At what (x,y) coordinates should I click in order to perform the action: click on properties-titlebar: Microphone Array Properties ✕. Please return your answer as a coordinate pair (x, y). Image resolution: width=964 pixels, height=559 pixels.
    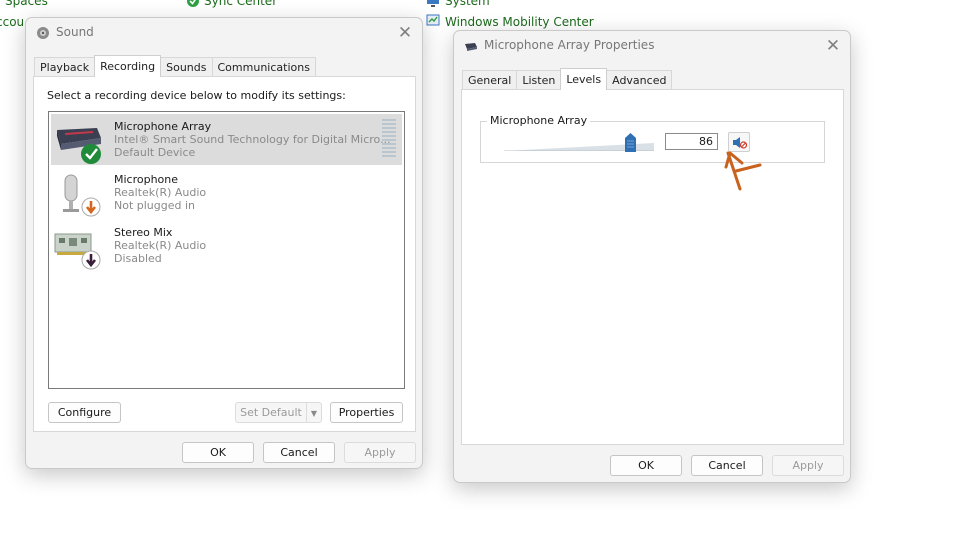
    Looking at the image, I should click on (652, 46).